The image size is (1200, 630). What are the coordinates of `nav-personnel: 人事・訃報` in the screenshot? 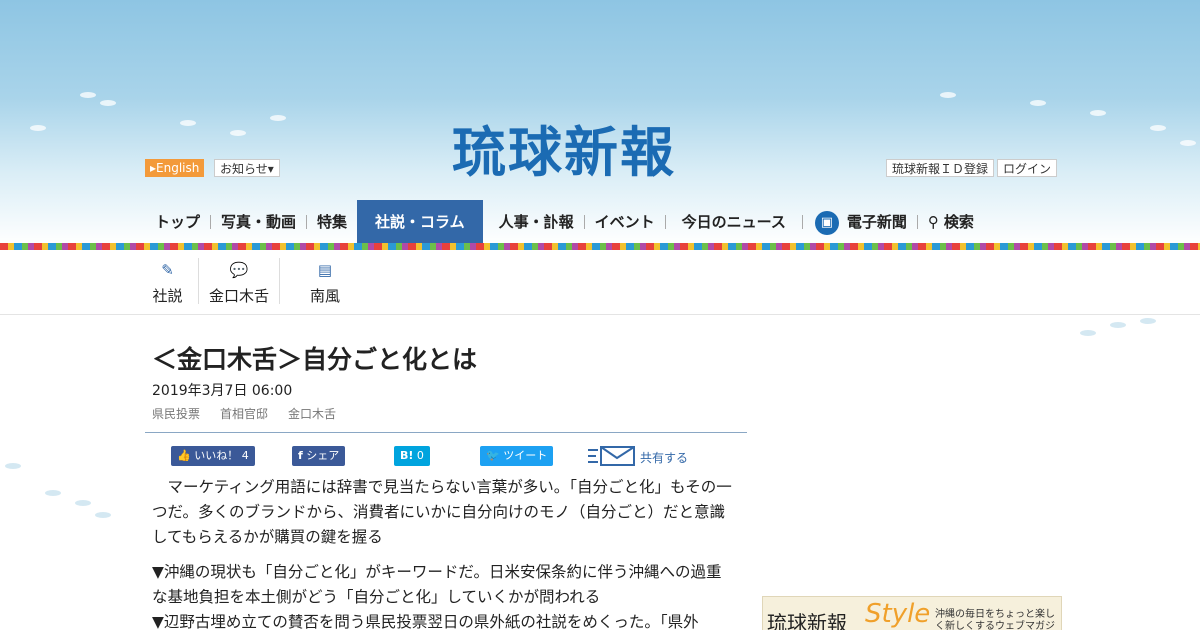 It's located at (533, 222).